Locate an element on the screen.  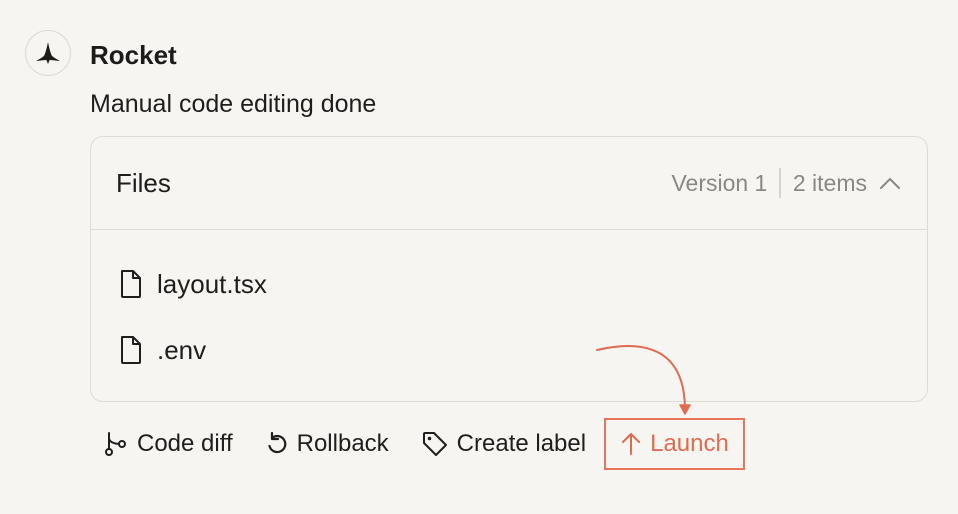
message-author: Rocket is located at coordinates (133, 55).